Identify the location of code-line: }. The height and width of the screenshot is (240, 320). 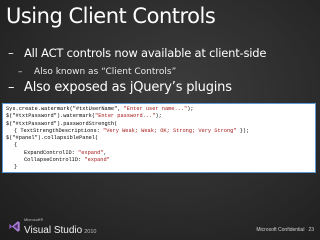
(159, 167).